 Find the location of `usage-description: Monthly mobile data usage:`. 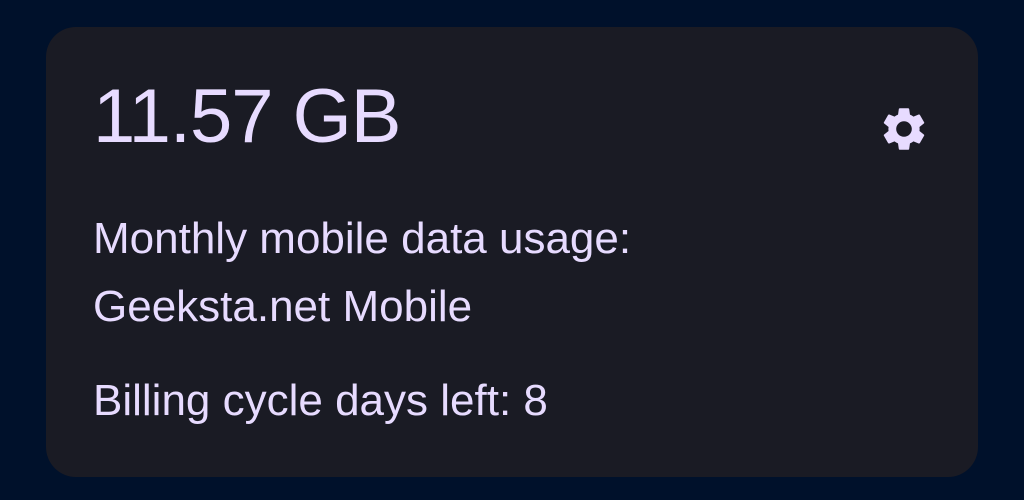

usage-description: Monthly mobile data usage: is located at coordinates (362, 238).